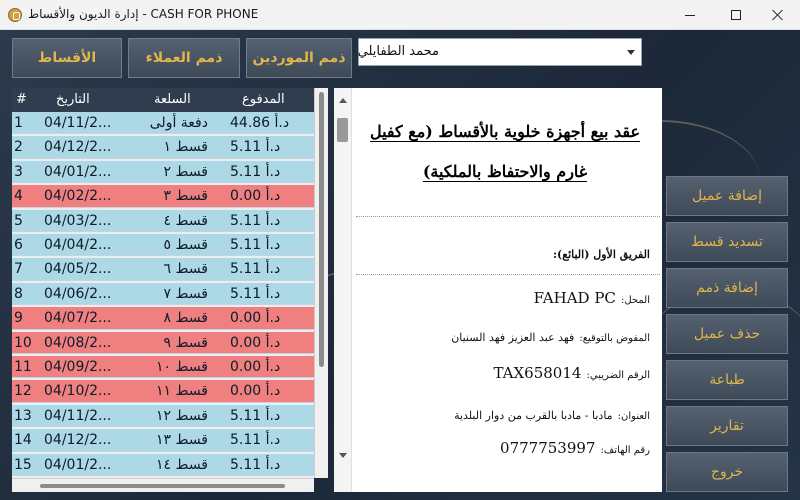 The width and height of the screenshot is (800, 500). What do you see at coordinates (614, 338) in the screenshot?
I see `signatory-label: المفوض بالتوقيع:` at bounding box center [614, 338].